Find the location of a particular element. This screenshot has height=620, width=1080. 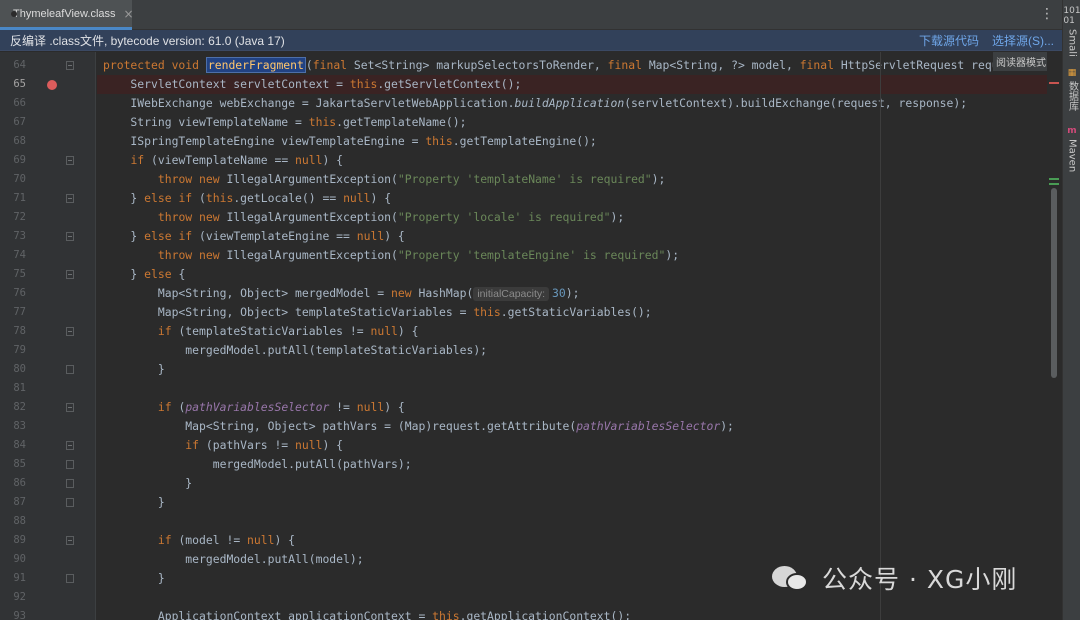

right-tool-strip: 101 01 Smali ▦ 数据库 m Maven is located at coordinates (1071, 310).